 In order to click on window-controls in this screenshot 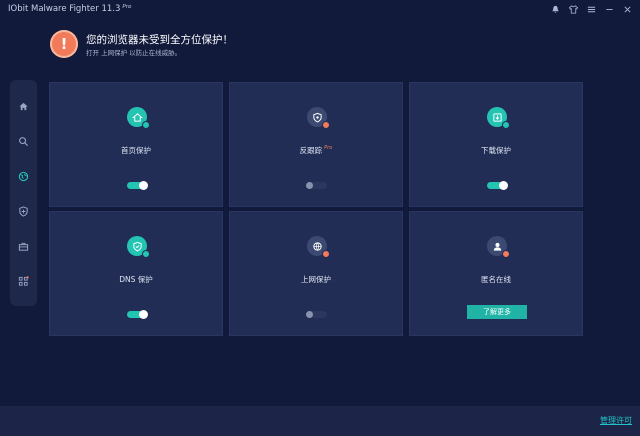, I will do `click(591, 9)`.